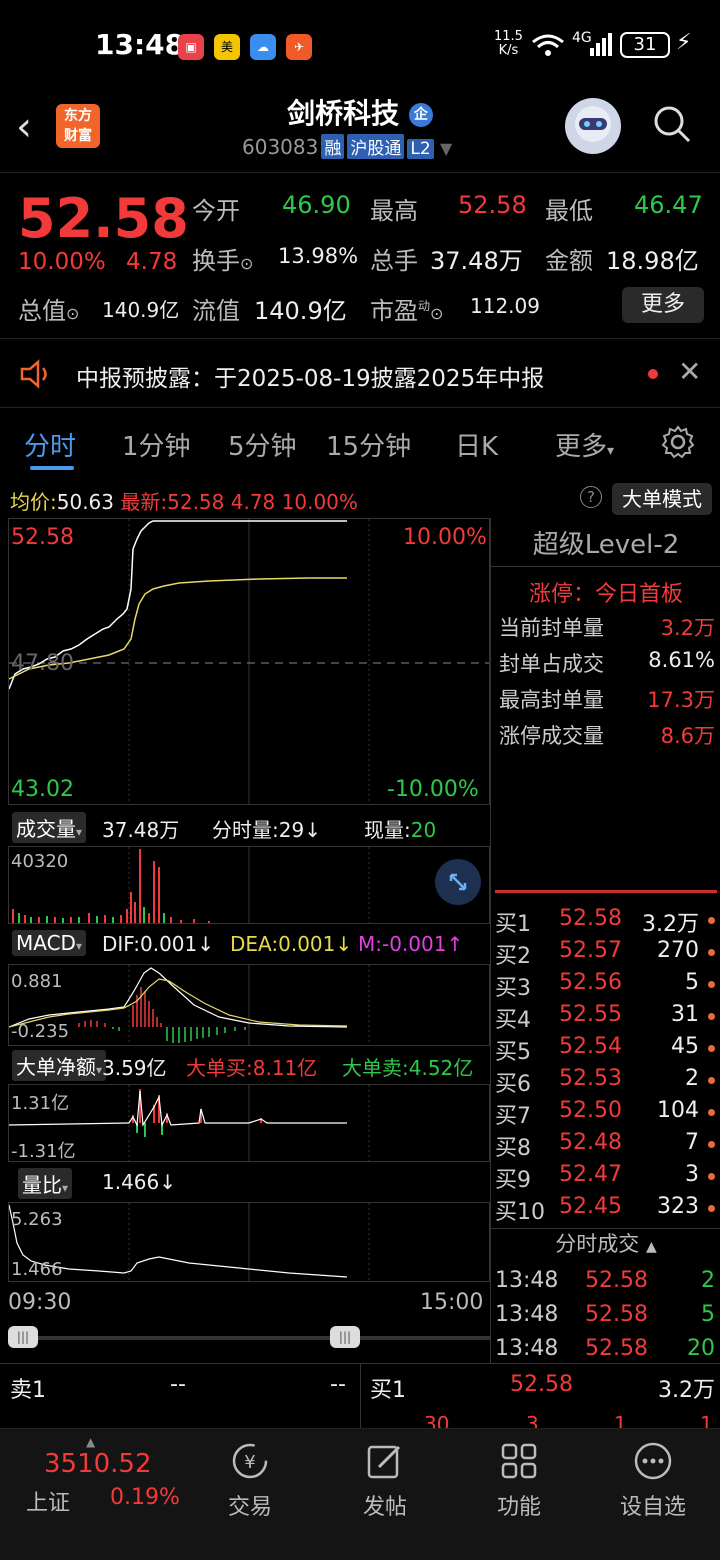 The image size is (720, 1560). What do you see at coordinates (52, 468) in the screenshot?
I see `active-tab-indicator` at bounding box center [52, 468].